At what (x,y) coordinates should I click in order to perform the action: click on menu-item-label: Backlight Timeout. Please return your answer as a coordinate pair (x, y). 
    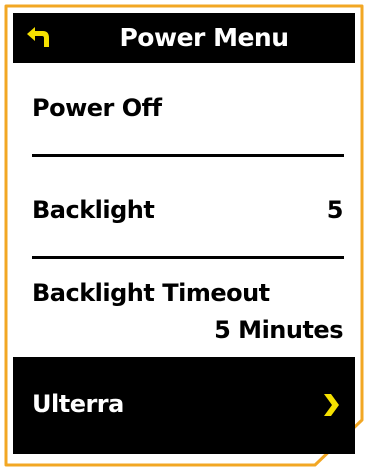
    Looking at the image, I should click on (151, 293).